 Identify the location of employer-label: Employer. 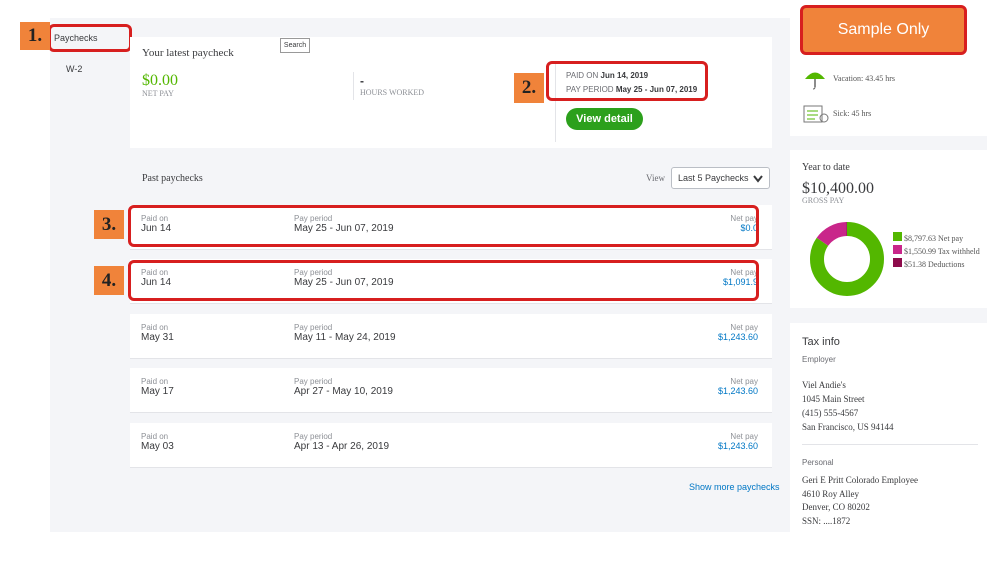
(819, 359).